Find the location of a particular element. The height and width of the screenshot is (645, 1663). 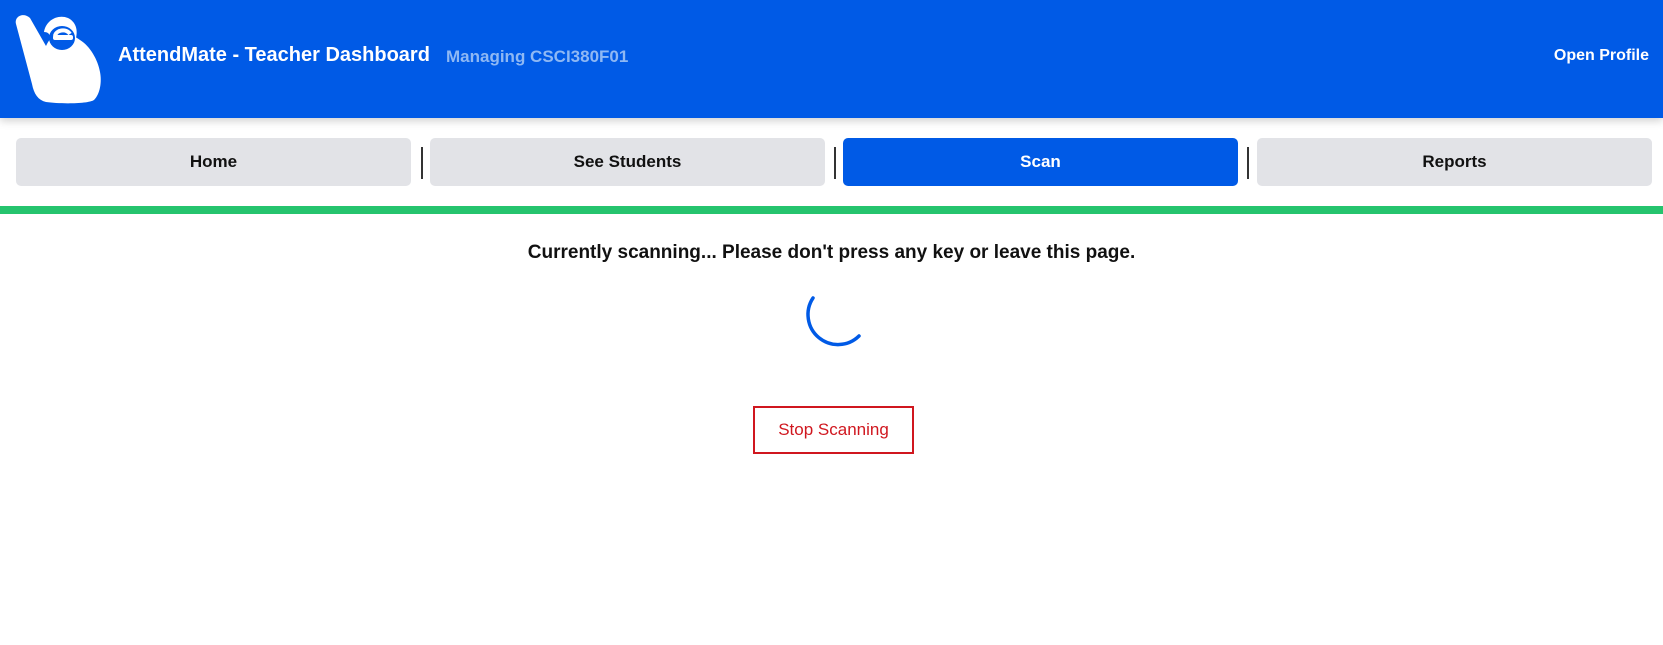

tab-home: Home is located at coordinates (213, 162).